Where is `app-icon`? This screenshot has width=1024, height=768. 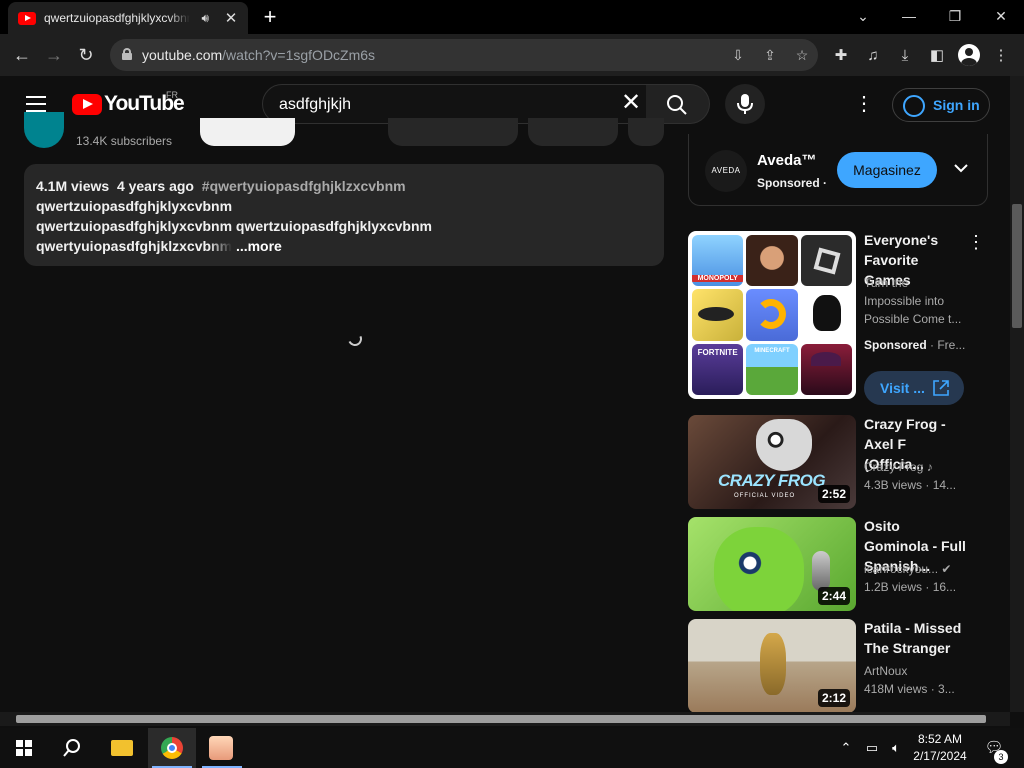 app-icon is located at coordinates (221, 748).